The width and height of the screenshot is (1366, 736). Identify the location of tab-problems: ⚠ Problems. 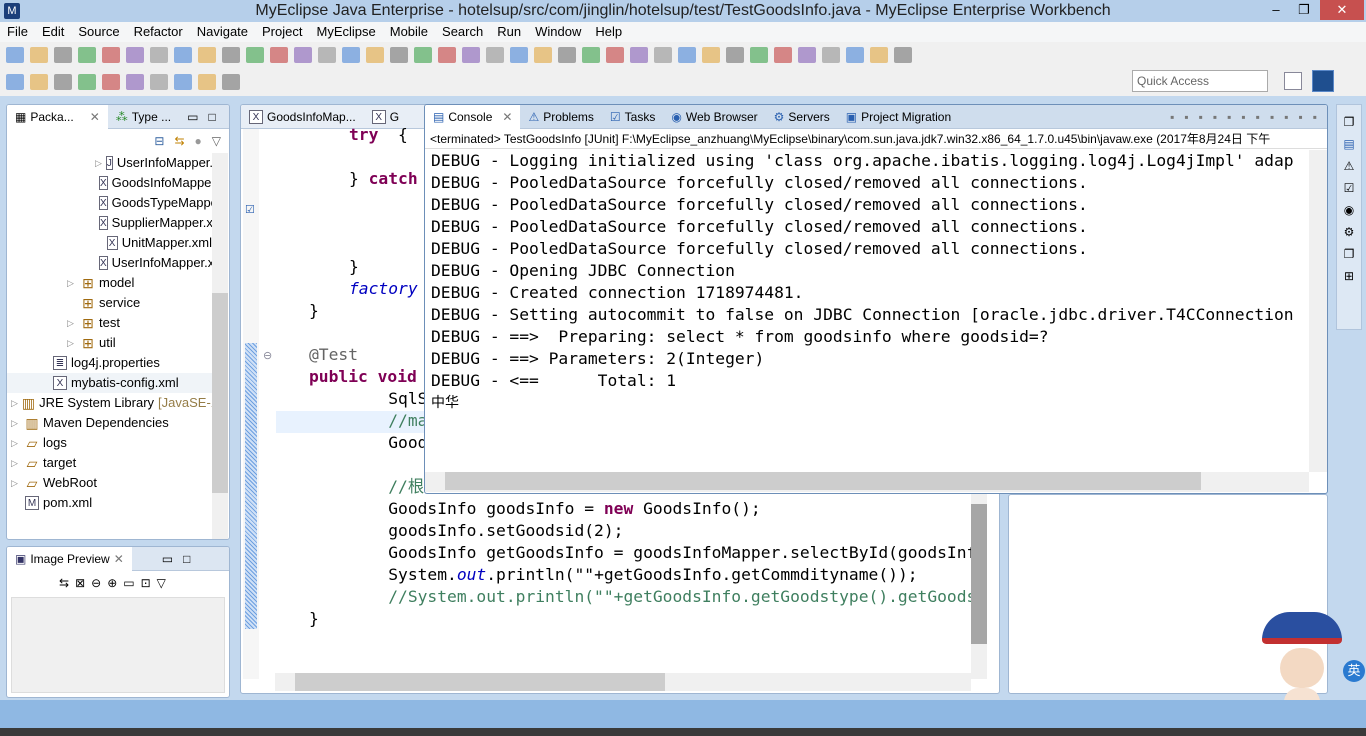
(560, 117).